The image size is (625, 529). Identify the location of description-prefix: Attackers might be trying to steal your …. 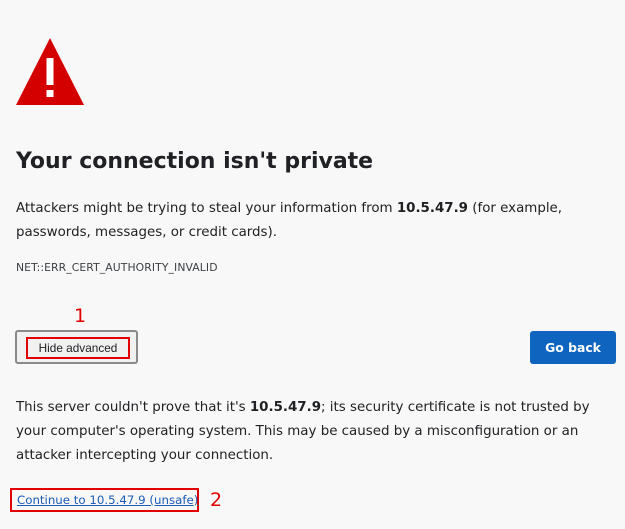
(206, 208).